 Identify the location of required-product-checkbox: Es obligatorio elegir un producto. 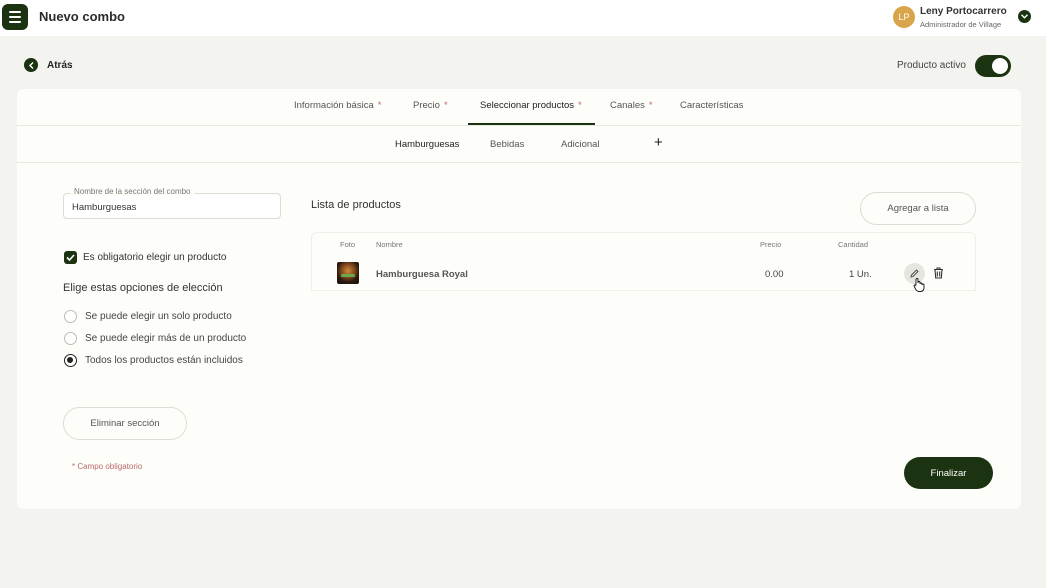
(145, 257).